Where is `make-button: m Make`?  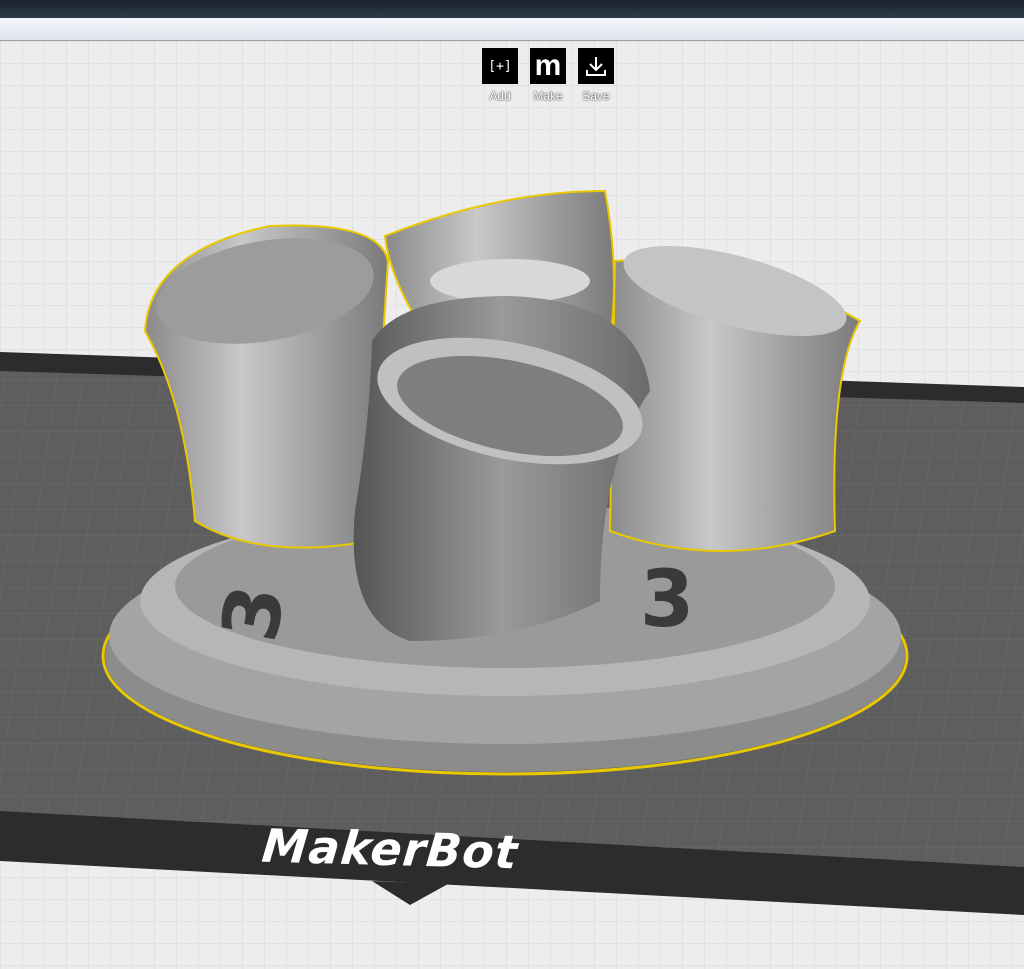 make-button: m Make is located at coordinates (548, 75).